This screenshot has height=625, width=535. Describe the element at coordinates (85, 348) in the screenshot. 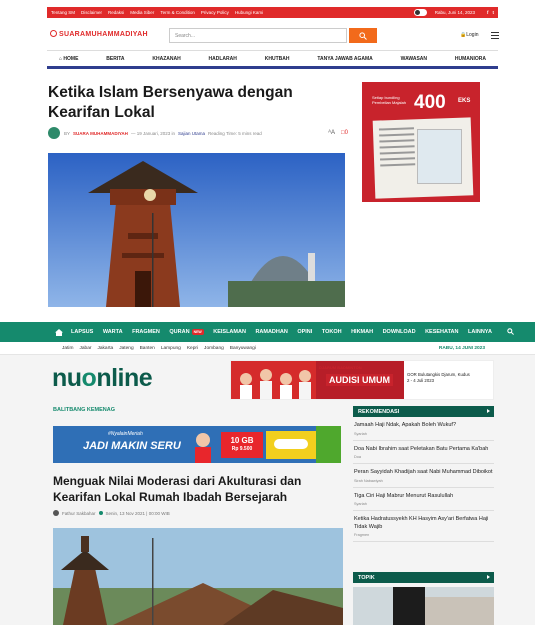

I see `region-link: Jabar` at that location.